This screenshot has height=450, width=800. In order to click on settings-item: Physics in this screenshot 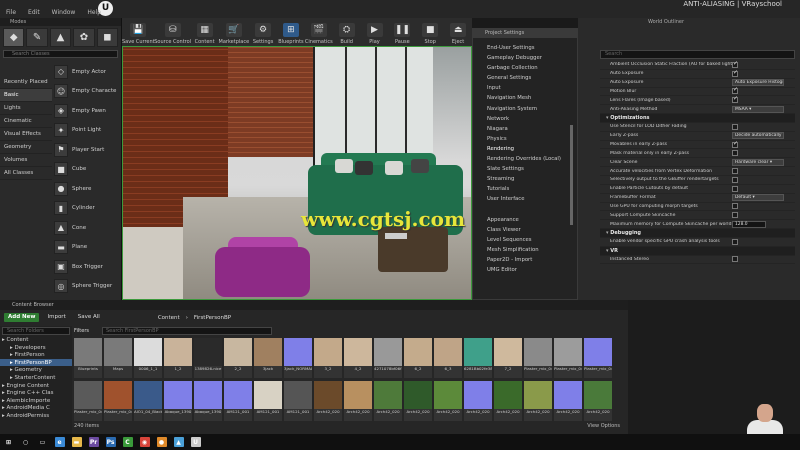, I will do `click(524, 139)`.